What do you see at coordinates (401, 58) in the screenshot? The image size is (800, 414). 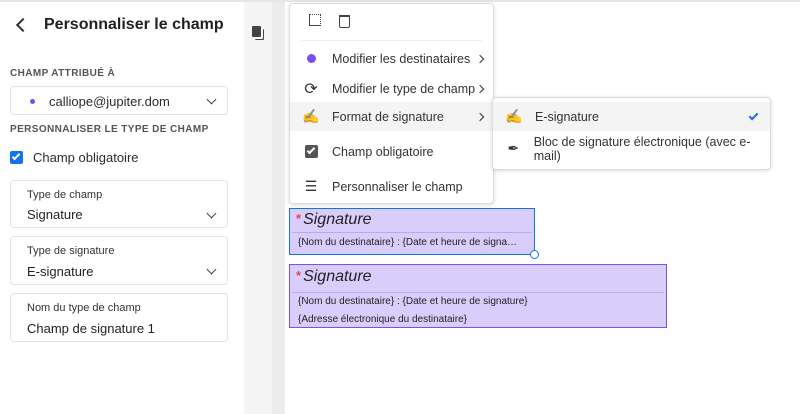 I see `menu-label: Modifier les destinataires` at bounding box center [401, 58].